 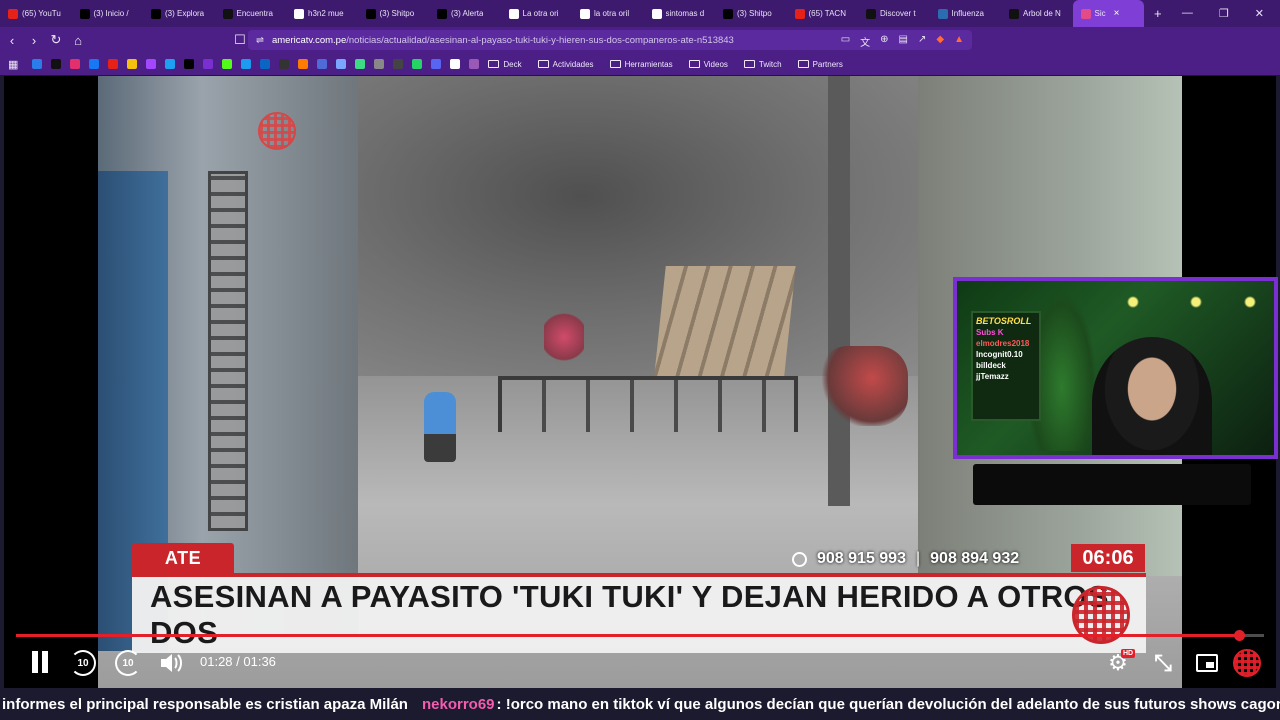 What do you see at coordinates (228, 351) in the screenshot?
I see `scene-grille` at bounding box center [228, 351].